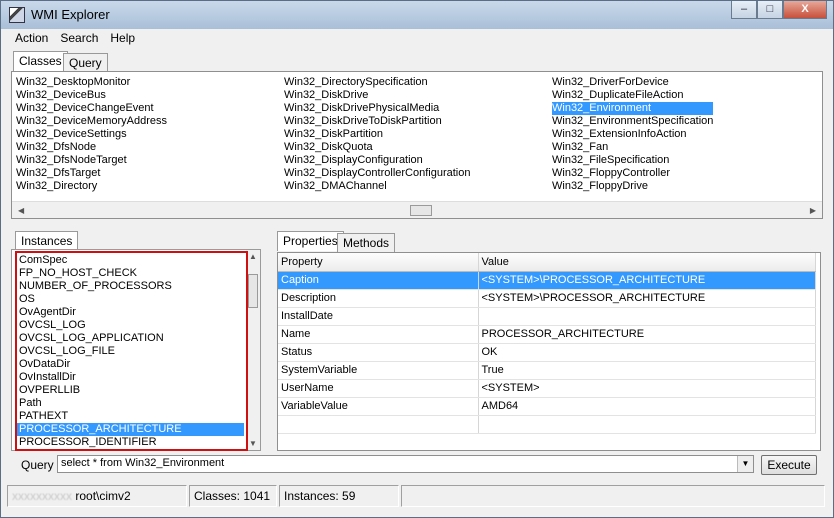  I want to click on property-value: <SYSTEM>, so click(647, 388).